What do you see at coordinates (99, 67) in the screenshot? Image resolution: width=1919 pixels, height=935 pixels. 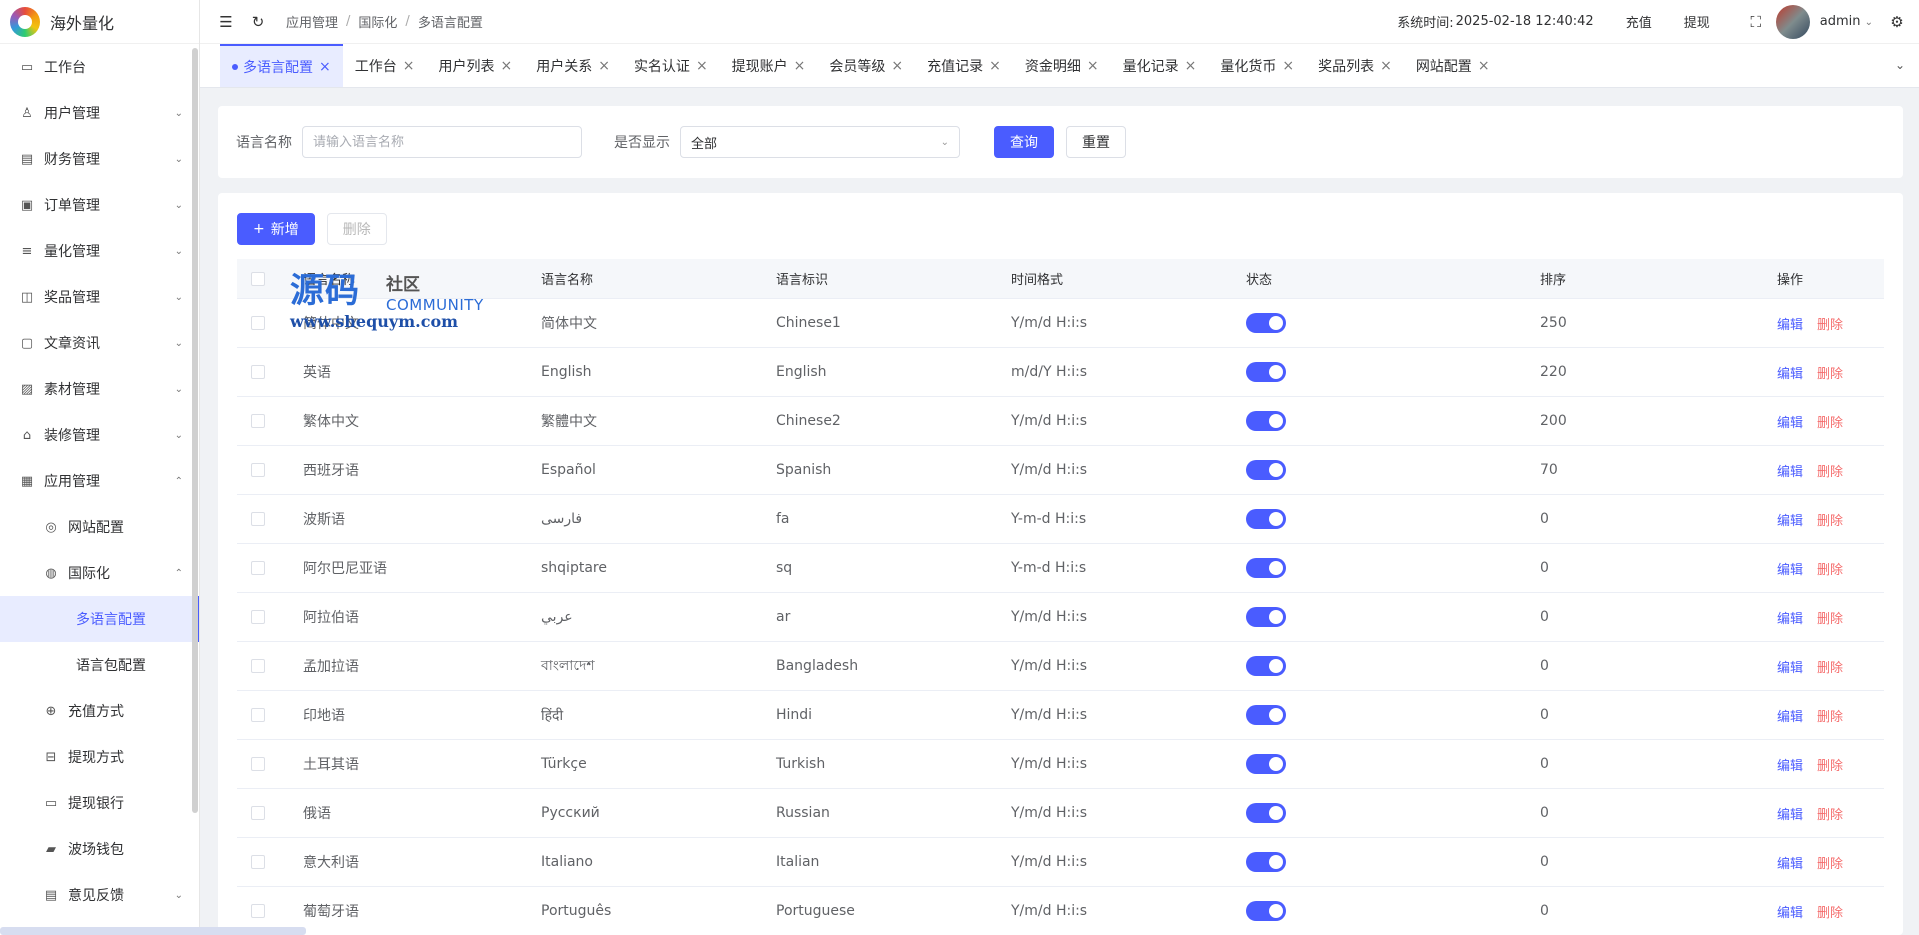 I see `sidebar-item: ▭ 工作台` at bounding box center [99, 67].